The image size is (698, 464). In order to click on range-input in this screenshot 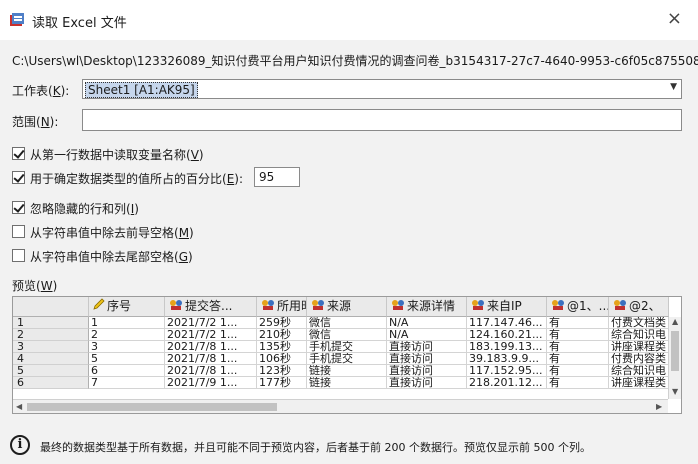, I will do `click(382, 120)`.